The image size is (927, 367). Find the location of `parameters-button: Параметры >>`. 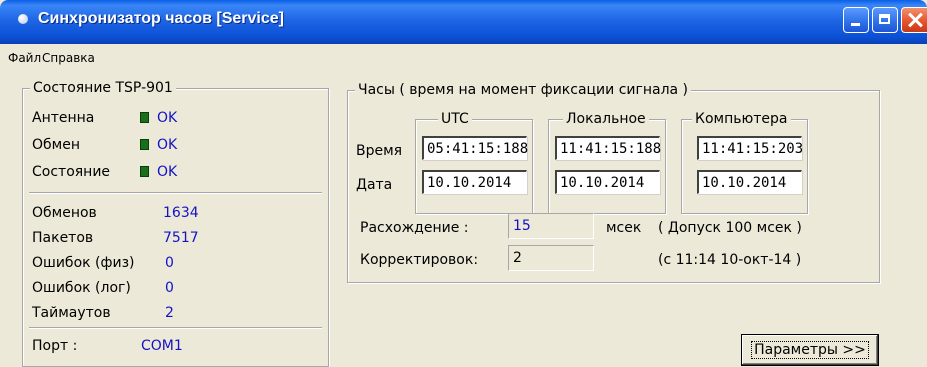

parameters-button: Параметры >> is located at coordinates (810, 350).